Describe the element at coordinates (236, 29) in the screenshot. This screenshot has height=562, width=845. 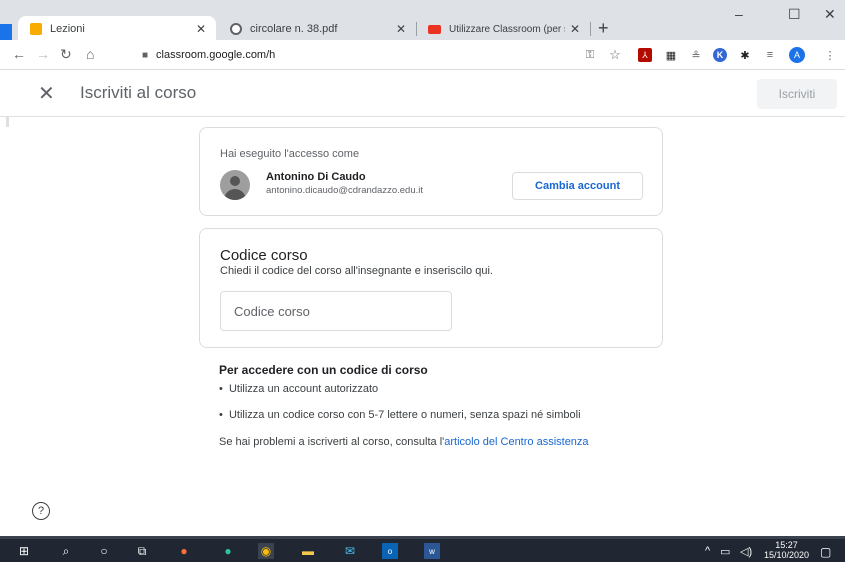
I see `globe-icon` at that location.